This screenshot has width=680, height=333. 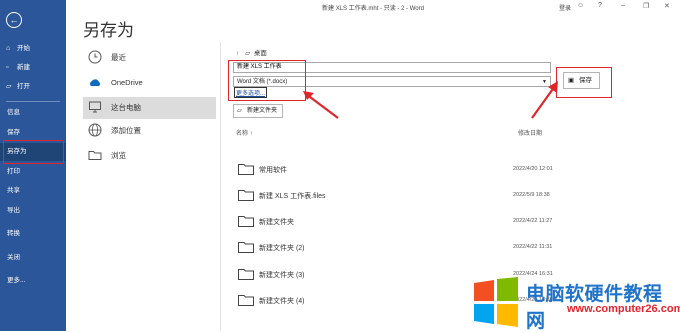 What do you see at coordinates (623, 5) in the screenshot?
I see `minimize-icon: –` at bounding box center [623, 5].